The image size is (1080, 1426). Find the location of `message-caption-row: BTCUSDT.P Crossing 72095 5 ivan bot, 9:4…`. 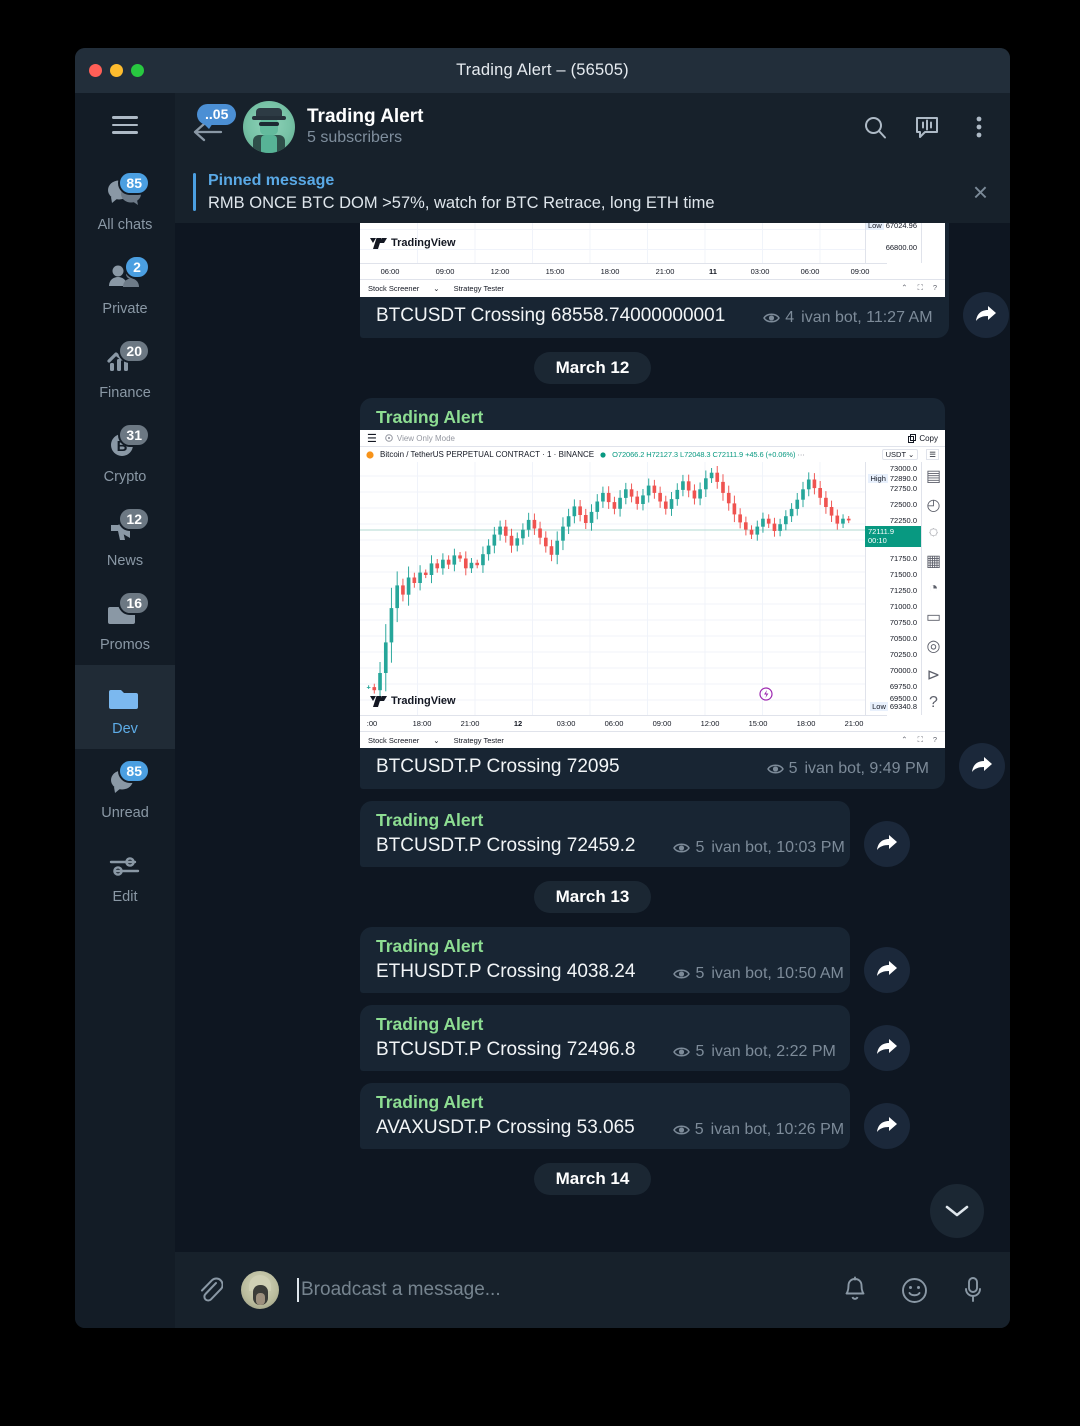

message-caption-row: BTCUSDT.P Crossing 72095 5 ivan bot, 9:4… is located at coordinates (652, 768).